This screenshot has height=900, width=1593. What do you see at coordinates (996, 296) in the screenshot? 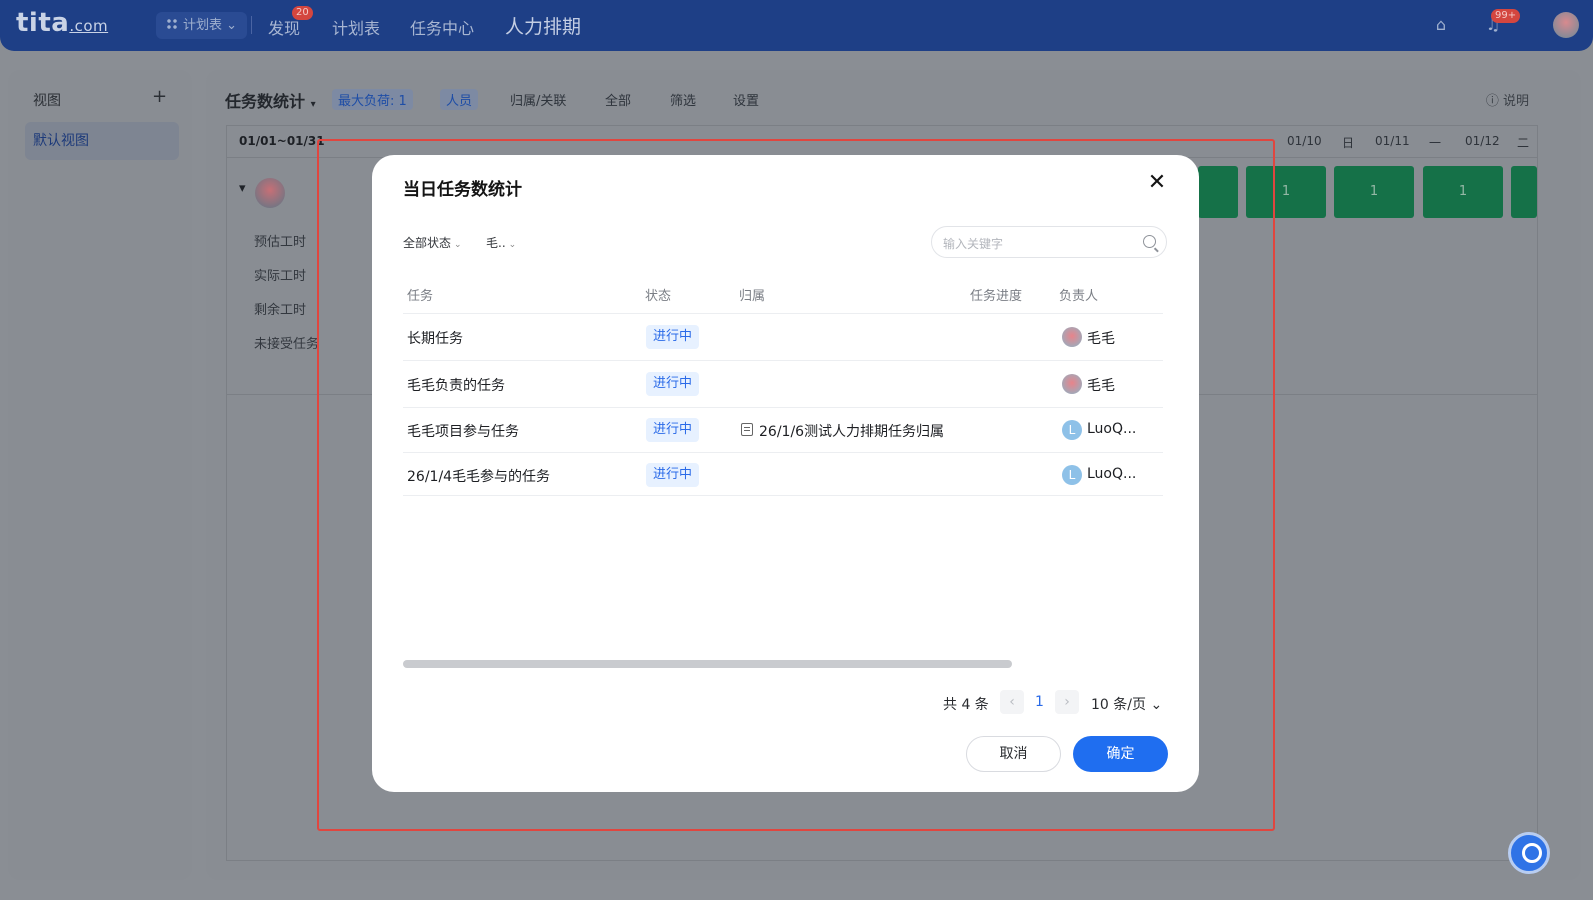
I see `column-header-progress: 任务进度` at bounding box center [996, 296].